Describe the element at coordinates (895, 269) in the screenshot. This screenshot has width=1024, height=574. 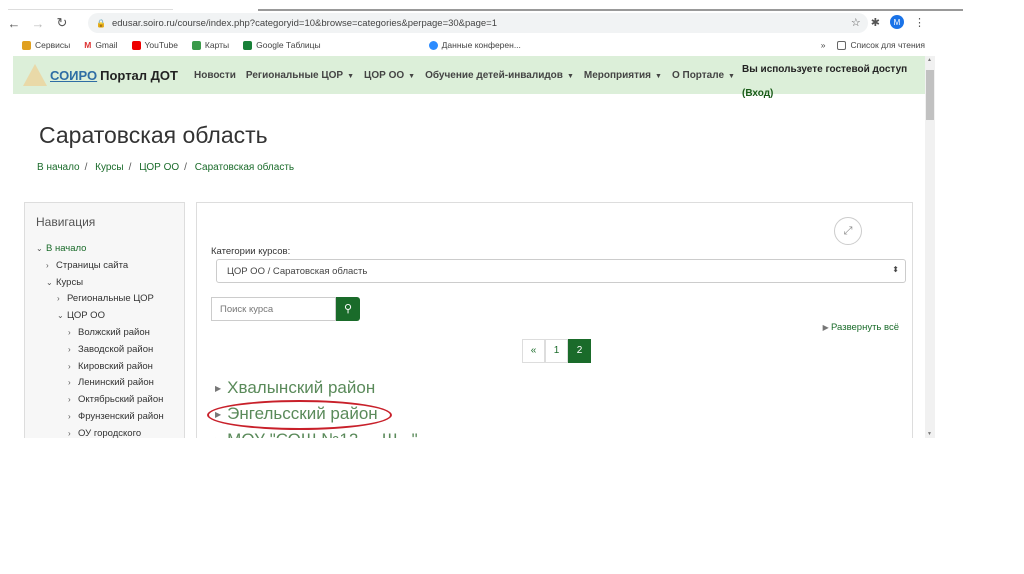
I see `select-arrow-icon: ⬍` at that location.